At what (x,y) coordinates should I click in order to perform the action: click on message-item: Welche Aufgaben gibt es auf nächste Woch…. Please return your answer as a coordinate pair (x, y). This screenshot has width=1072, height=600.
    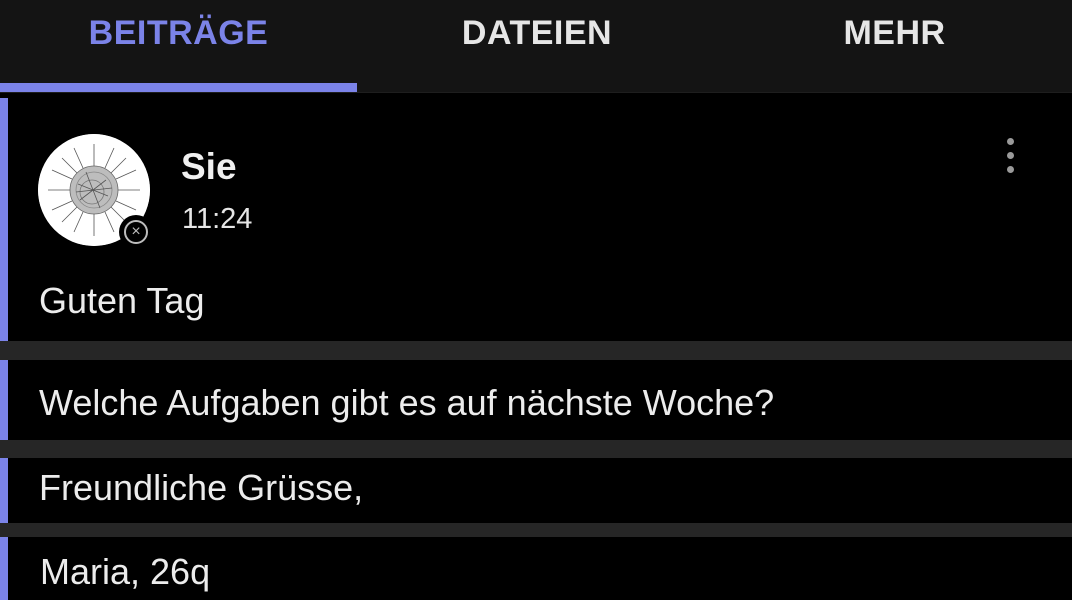
    Looking at the image, I should click on (536, 400).